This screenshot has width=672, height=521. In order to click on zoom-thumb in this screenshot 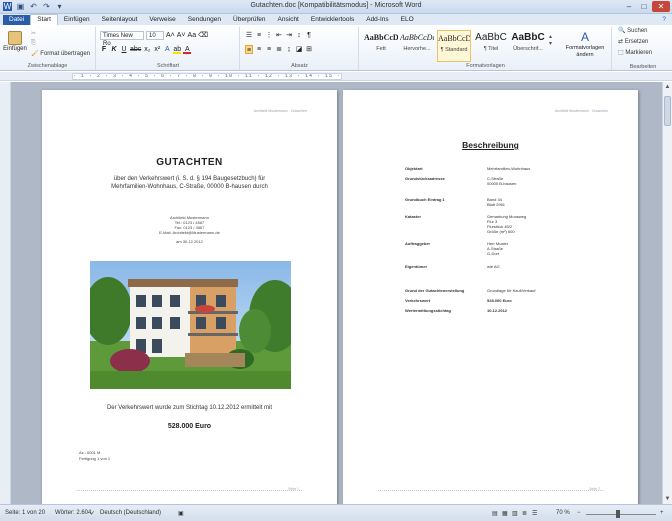, I will do `click(617, 514)`.